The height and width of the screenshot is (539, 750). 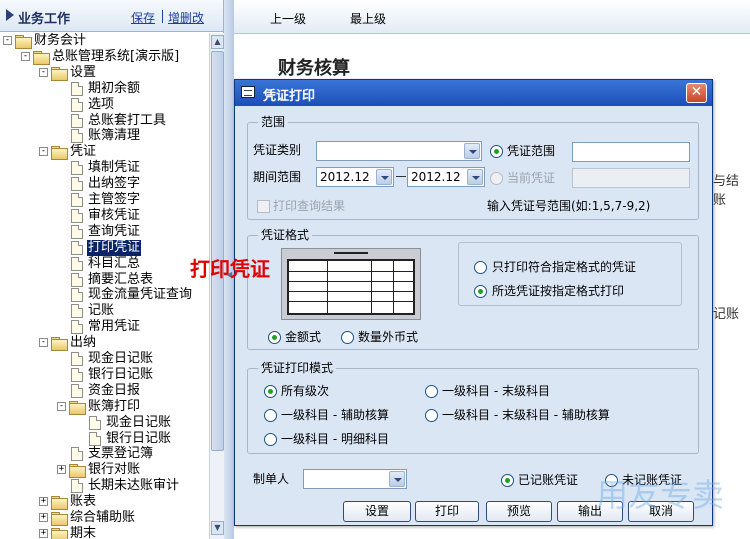 What do you see at coordinates (217, 42) in the screenshot?
I see `scroll-up-arrow-icon: ▲` at bounding box center [217, 42].